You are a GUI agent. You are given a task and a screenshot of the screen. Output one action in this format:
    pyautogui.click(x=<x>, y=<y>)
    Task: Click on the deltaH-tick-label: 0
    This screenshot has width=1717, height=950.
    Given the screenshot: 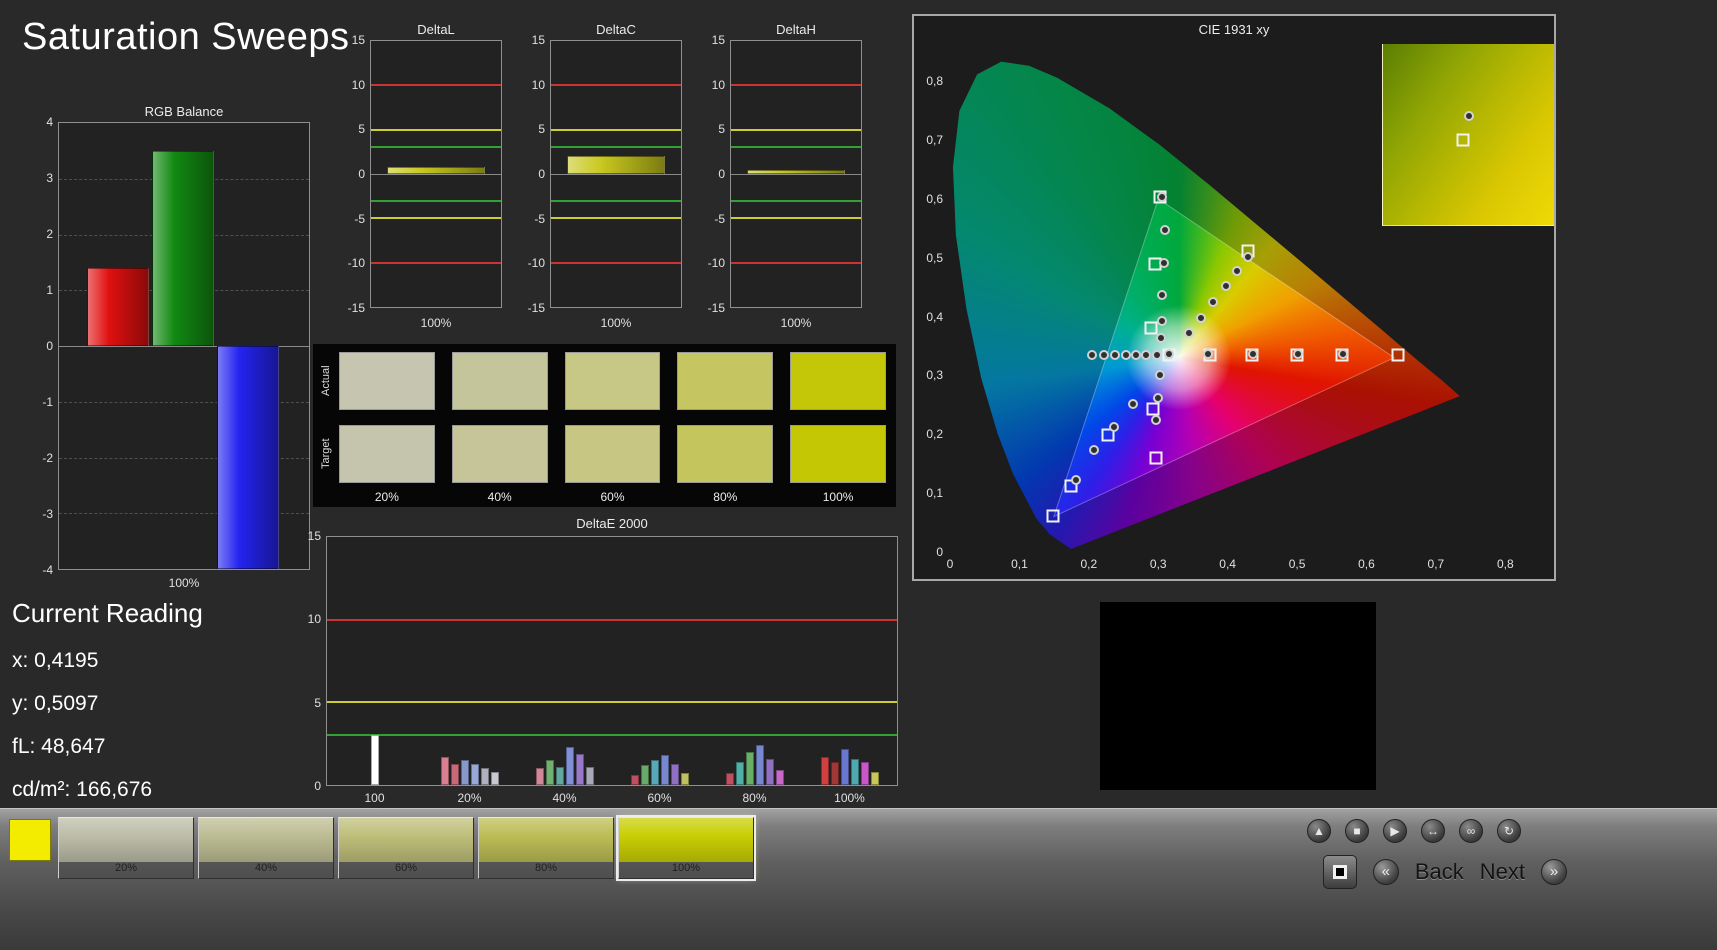 What is the action you would take?
    pyautogui.click(x=721, y=174)
    